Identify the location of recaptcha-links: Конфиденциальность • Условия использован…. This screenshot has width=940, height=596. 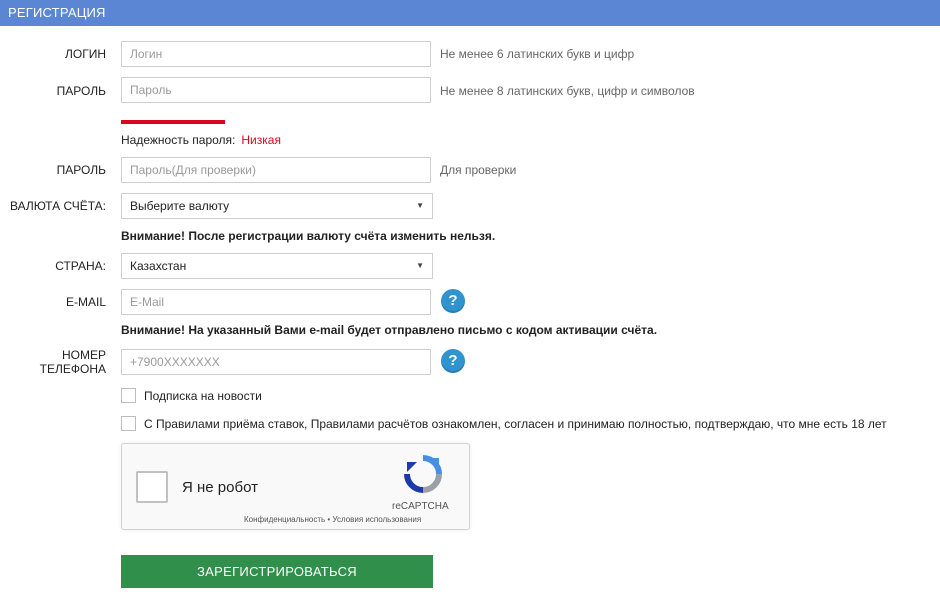
(332, 519).